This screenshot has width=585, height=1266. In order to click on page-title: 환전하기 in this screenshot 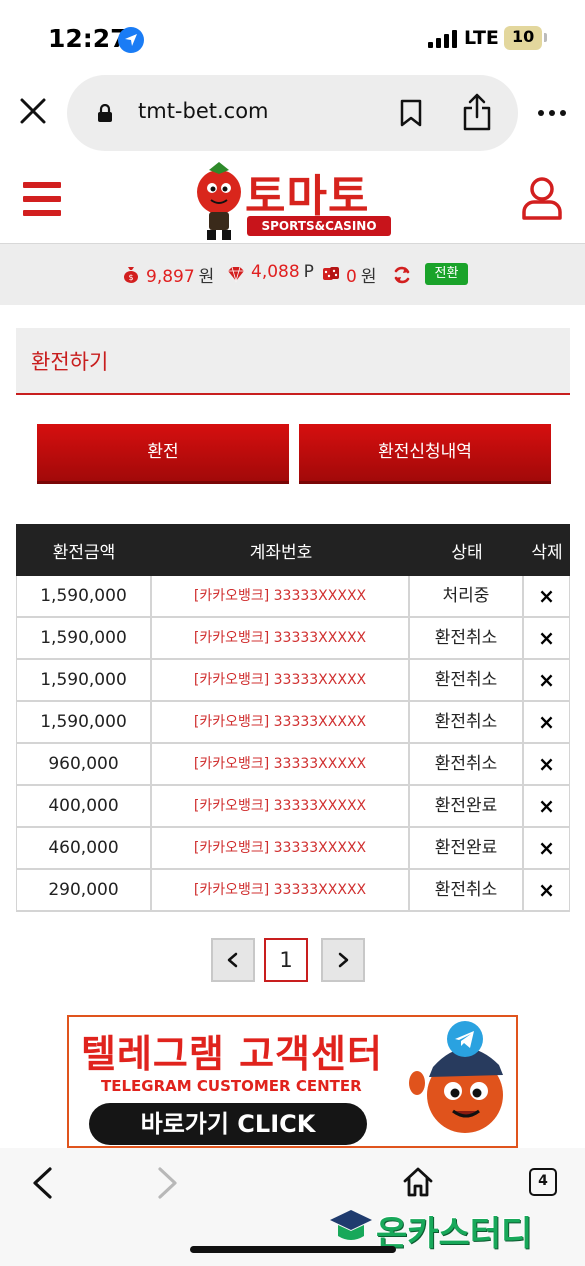, I will do `click(70, 362)`.